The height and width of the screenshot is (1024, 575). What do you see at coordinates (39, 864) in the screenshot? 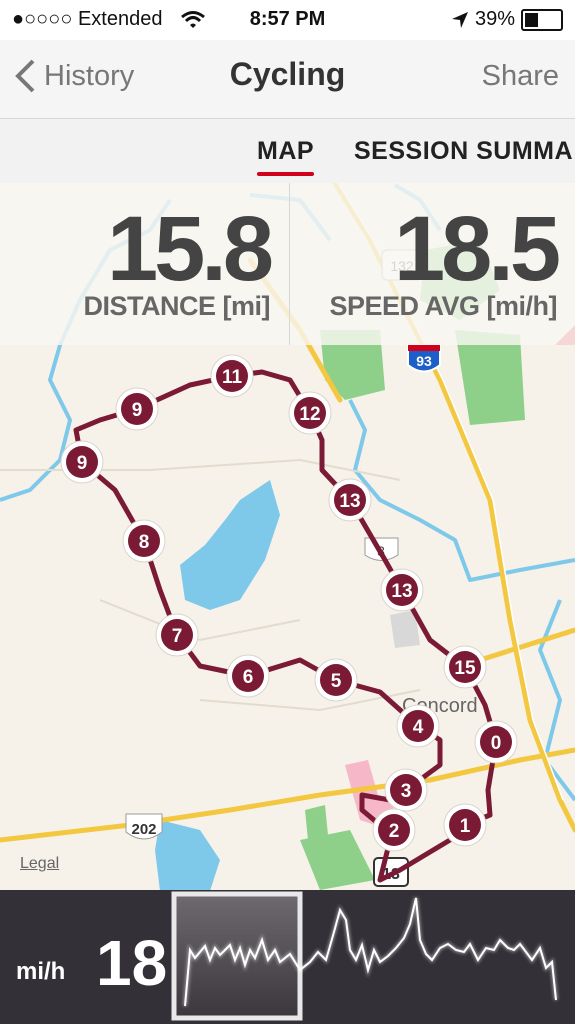
I see `legal-link: Legal` at bounding box center [39, 864].